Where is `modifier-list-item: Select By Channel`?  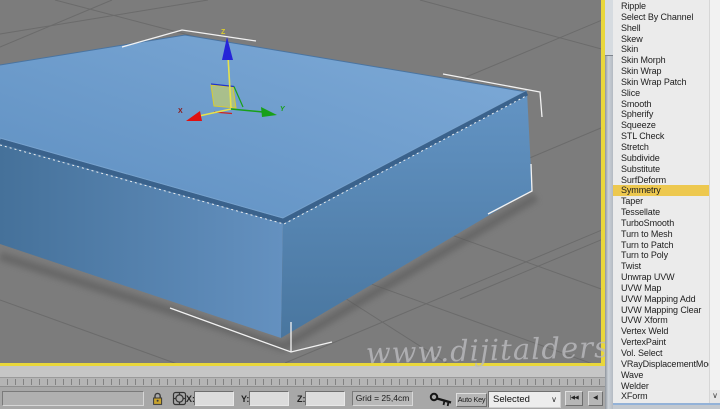 modifier-list-item: Select By Channel is located at coordinates (661, 17).